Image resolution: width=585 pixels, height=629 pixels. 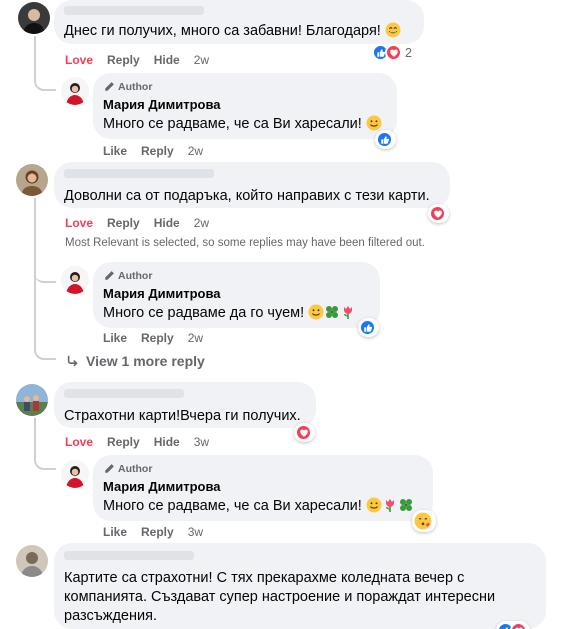 I want to click on view-more-replies-link: View 1 more reply, so click(x=135, y=361).